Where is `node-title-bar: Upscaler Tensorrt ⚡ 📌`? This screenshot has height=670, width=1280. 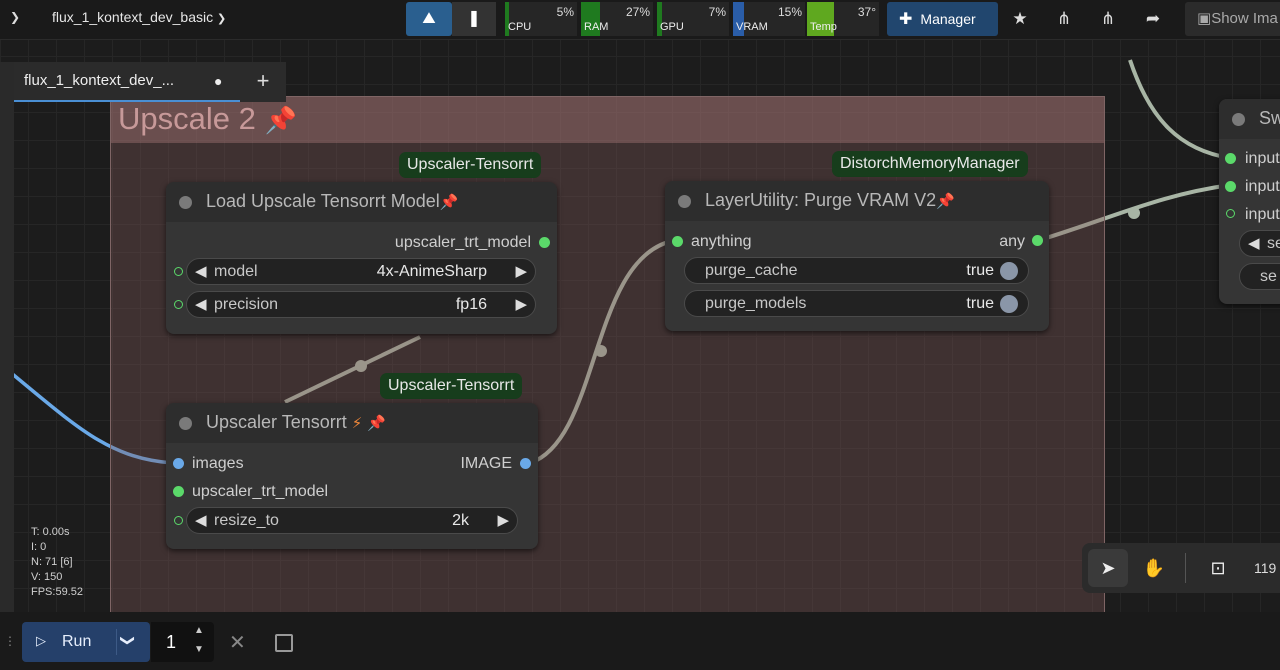 node-title-bar: Upscaler Tensorrt ⚡ 📌 is located at coordinates (352, 423).